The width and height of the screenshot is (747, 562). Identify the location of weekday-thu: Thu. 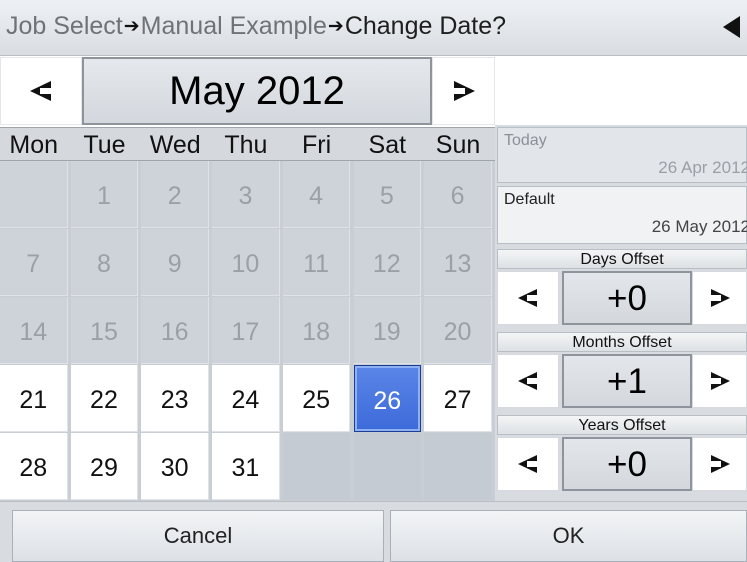
(246, 145).